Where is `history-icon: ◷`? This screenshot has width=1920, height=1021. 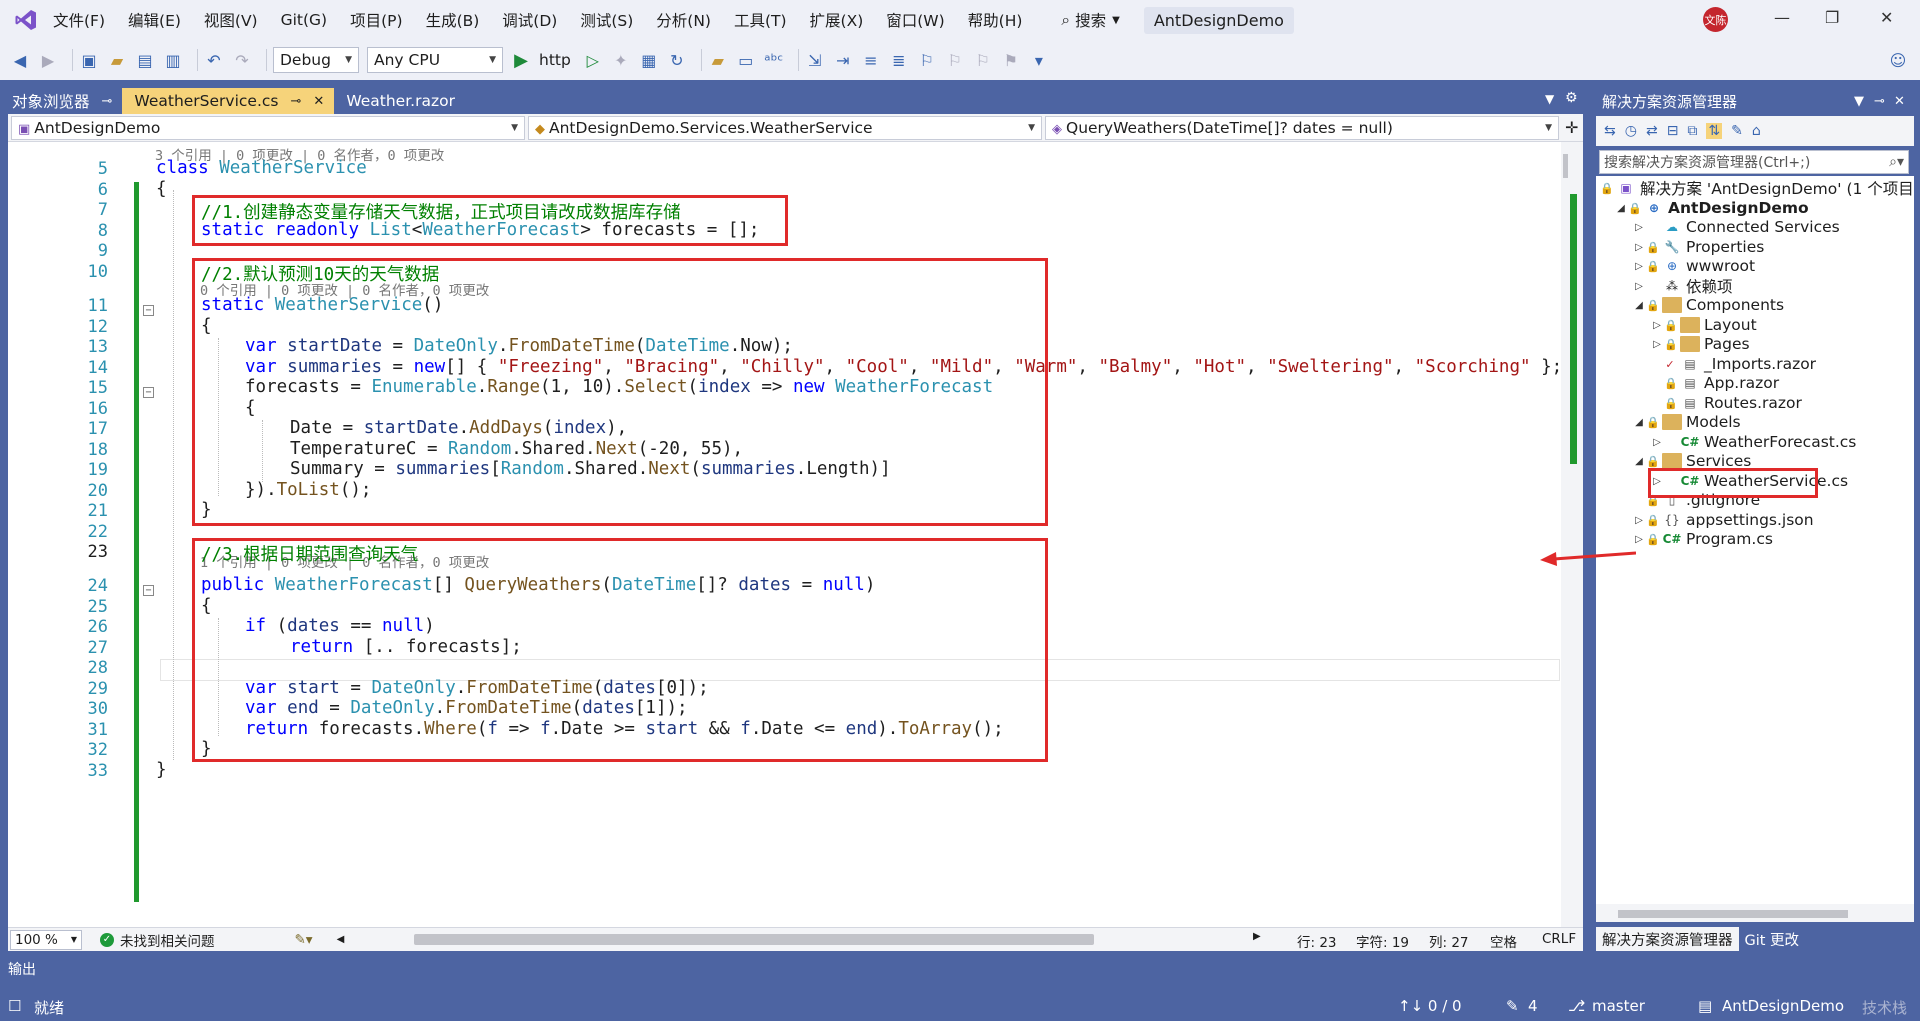 history-icon: ◷ is located at coordinates (1631, 131).